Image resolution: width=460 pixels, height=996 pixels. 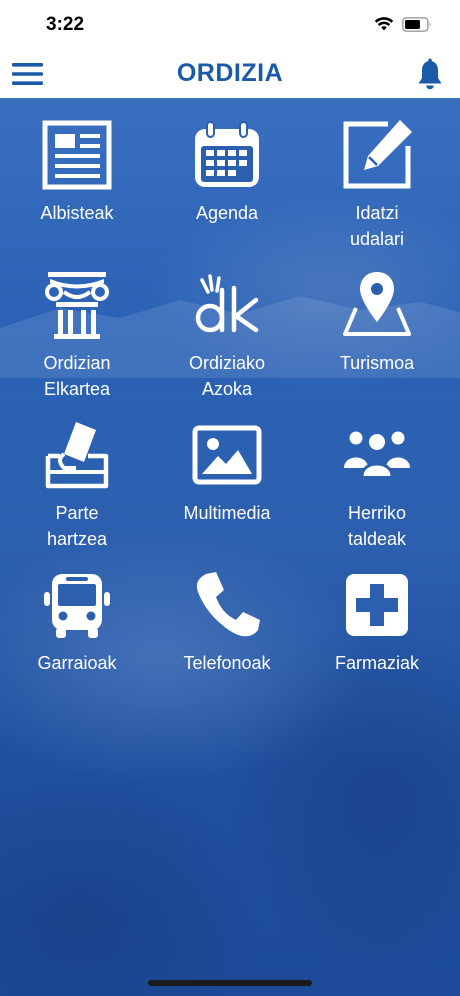 I want to click on image-icon, so click(x=227, y=455).